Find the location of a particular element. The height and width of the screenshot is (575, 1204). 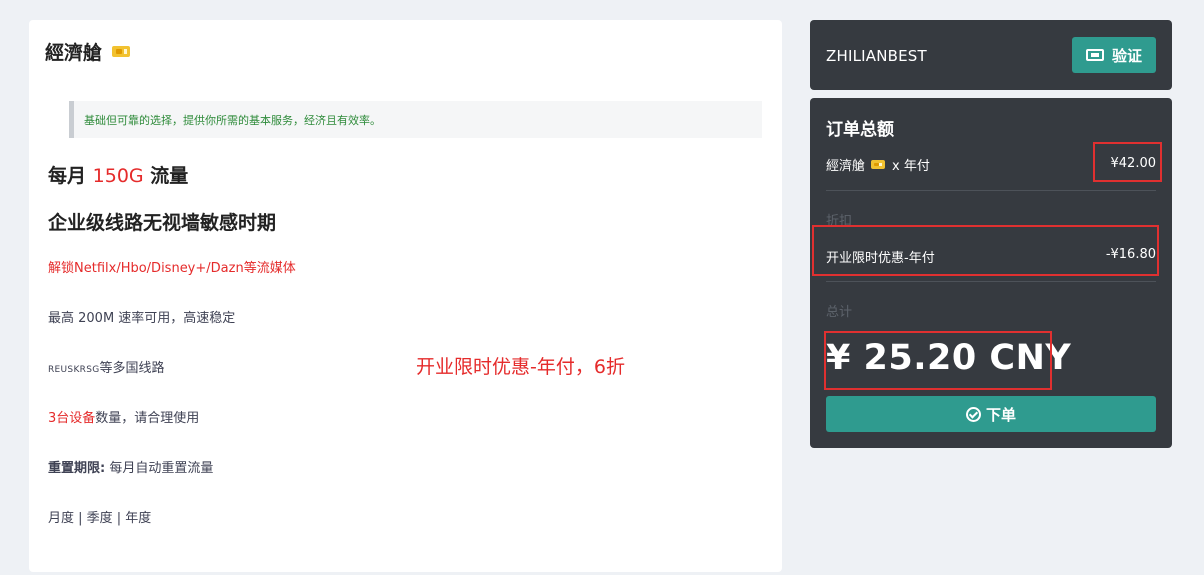

plan-description-text: 基础但可靠的选择，提供你所需的基本服务，经济且有效率。 is located at coordinates (232, 120).